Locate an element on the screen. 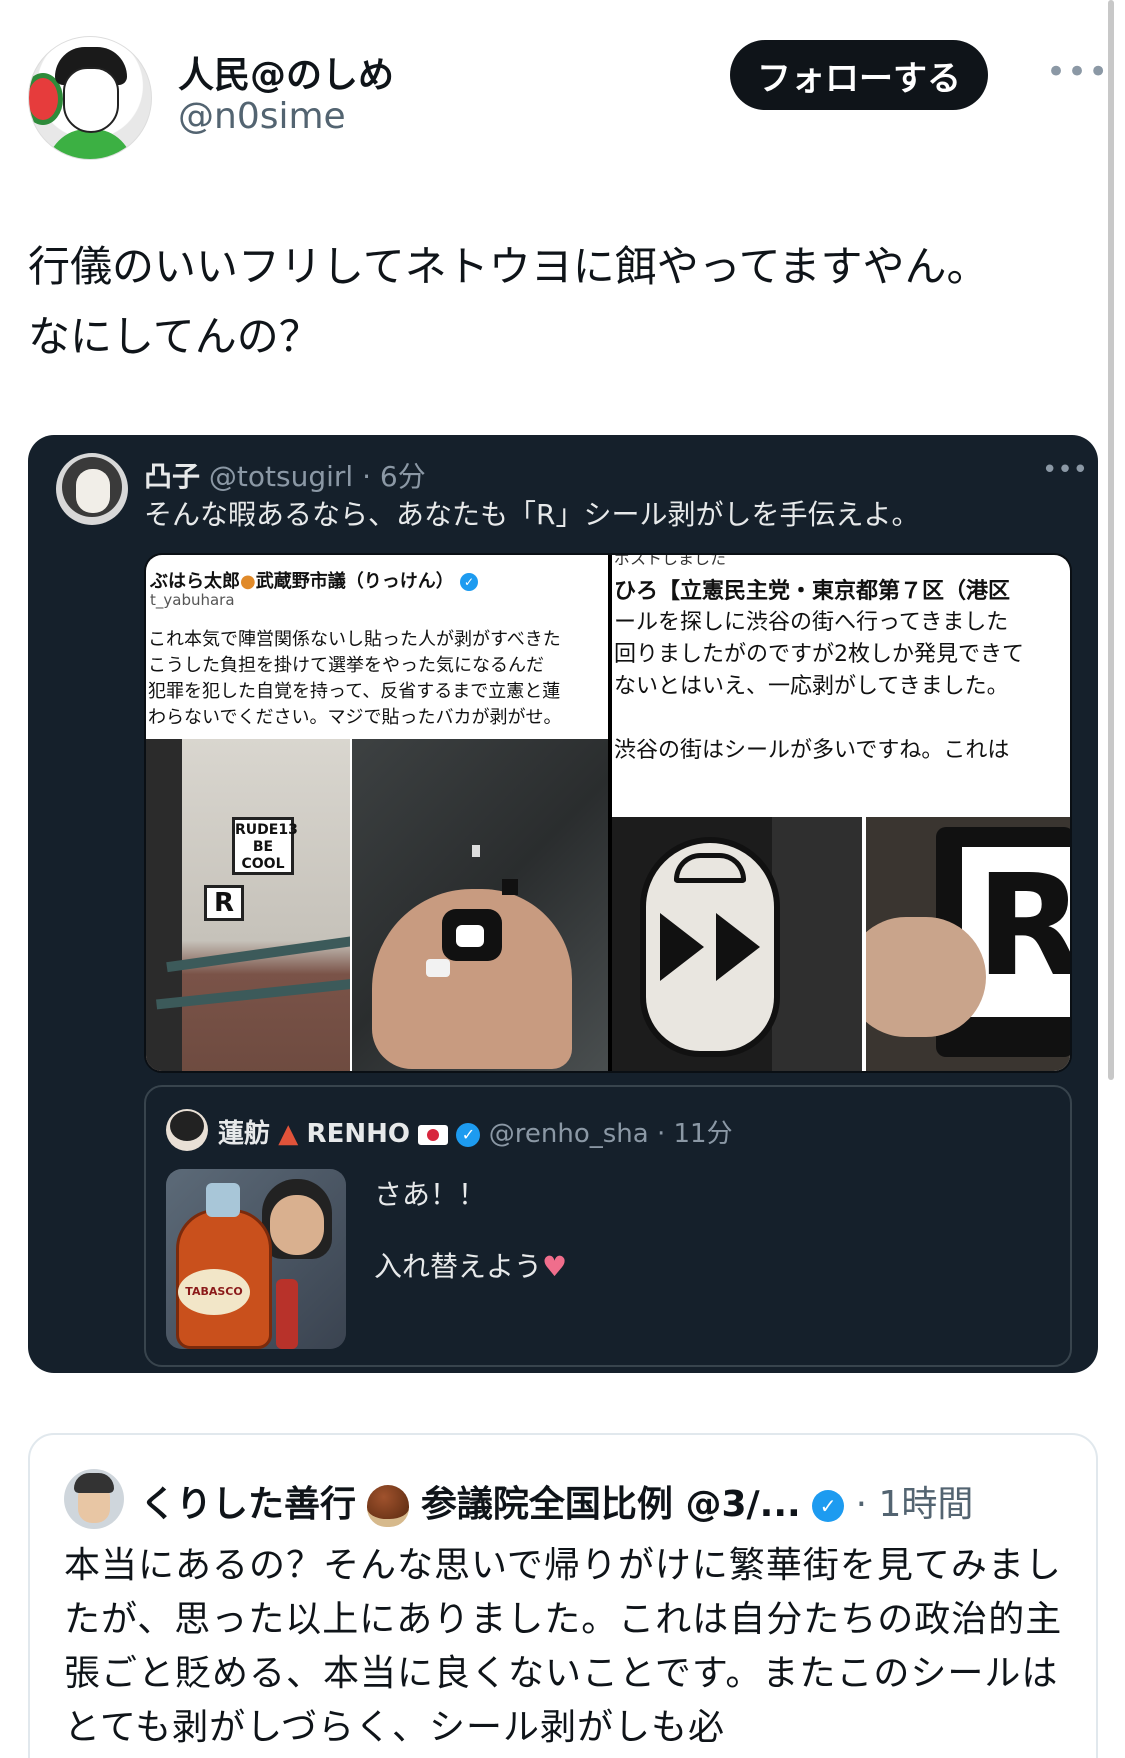 The image size is (1125, 1758). nested-tweet-time: · 11分 is located at coordinates (695, 1134).